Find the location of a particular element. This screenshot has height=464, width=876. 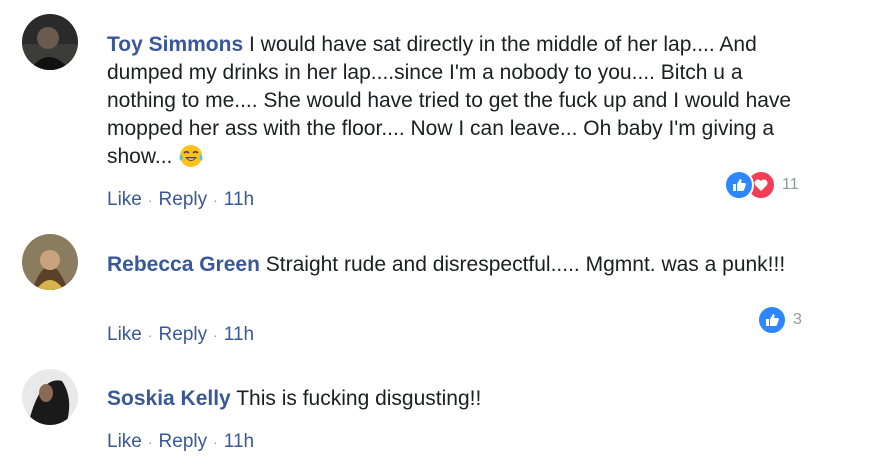

comment-author: Rebecca Green is located at coordinates (183, 264).